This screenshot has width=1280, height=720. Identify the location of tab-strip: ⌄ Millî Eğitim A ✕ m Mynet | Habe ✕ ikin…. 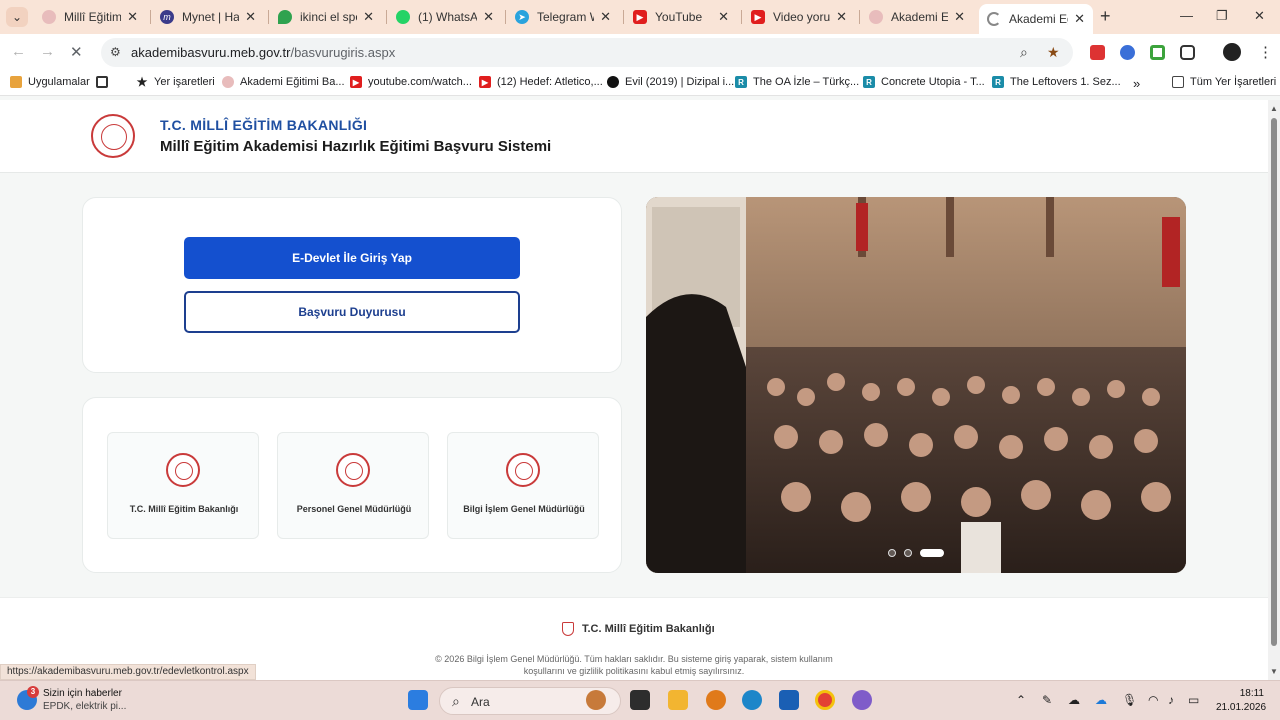
(640, 17).